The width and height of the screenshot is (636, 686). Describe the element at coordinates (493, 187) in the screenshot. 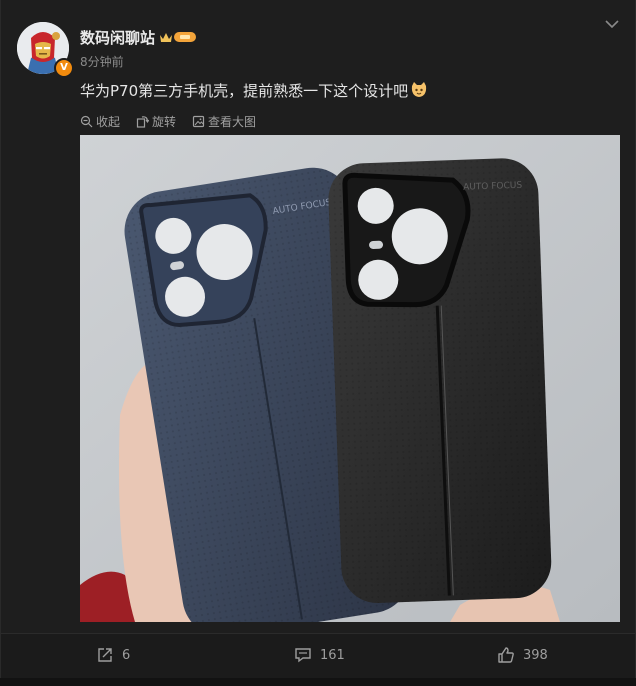

I see `case-brand-text-2: AUTO FOCUS` at that location.